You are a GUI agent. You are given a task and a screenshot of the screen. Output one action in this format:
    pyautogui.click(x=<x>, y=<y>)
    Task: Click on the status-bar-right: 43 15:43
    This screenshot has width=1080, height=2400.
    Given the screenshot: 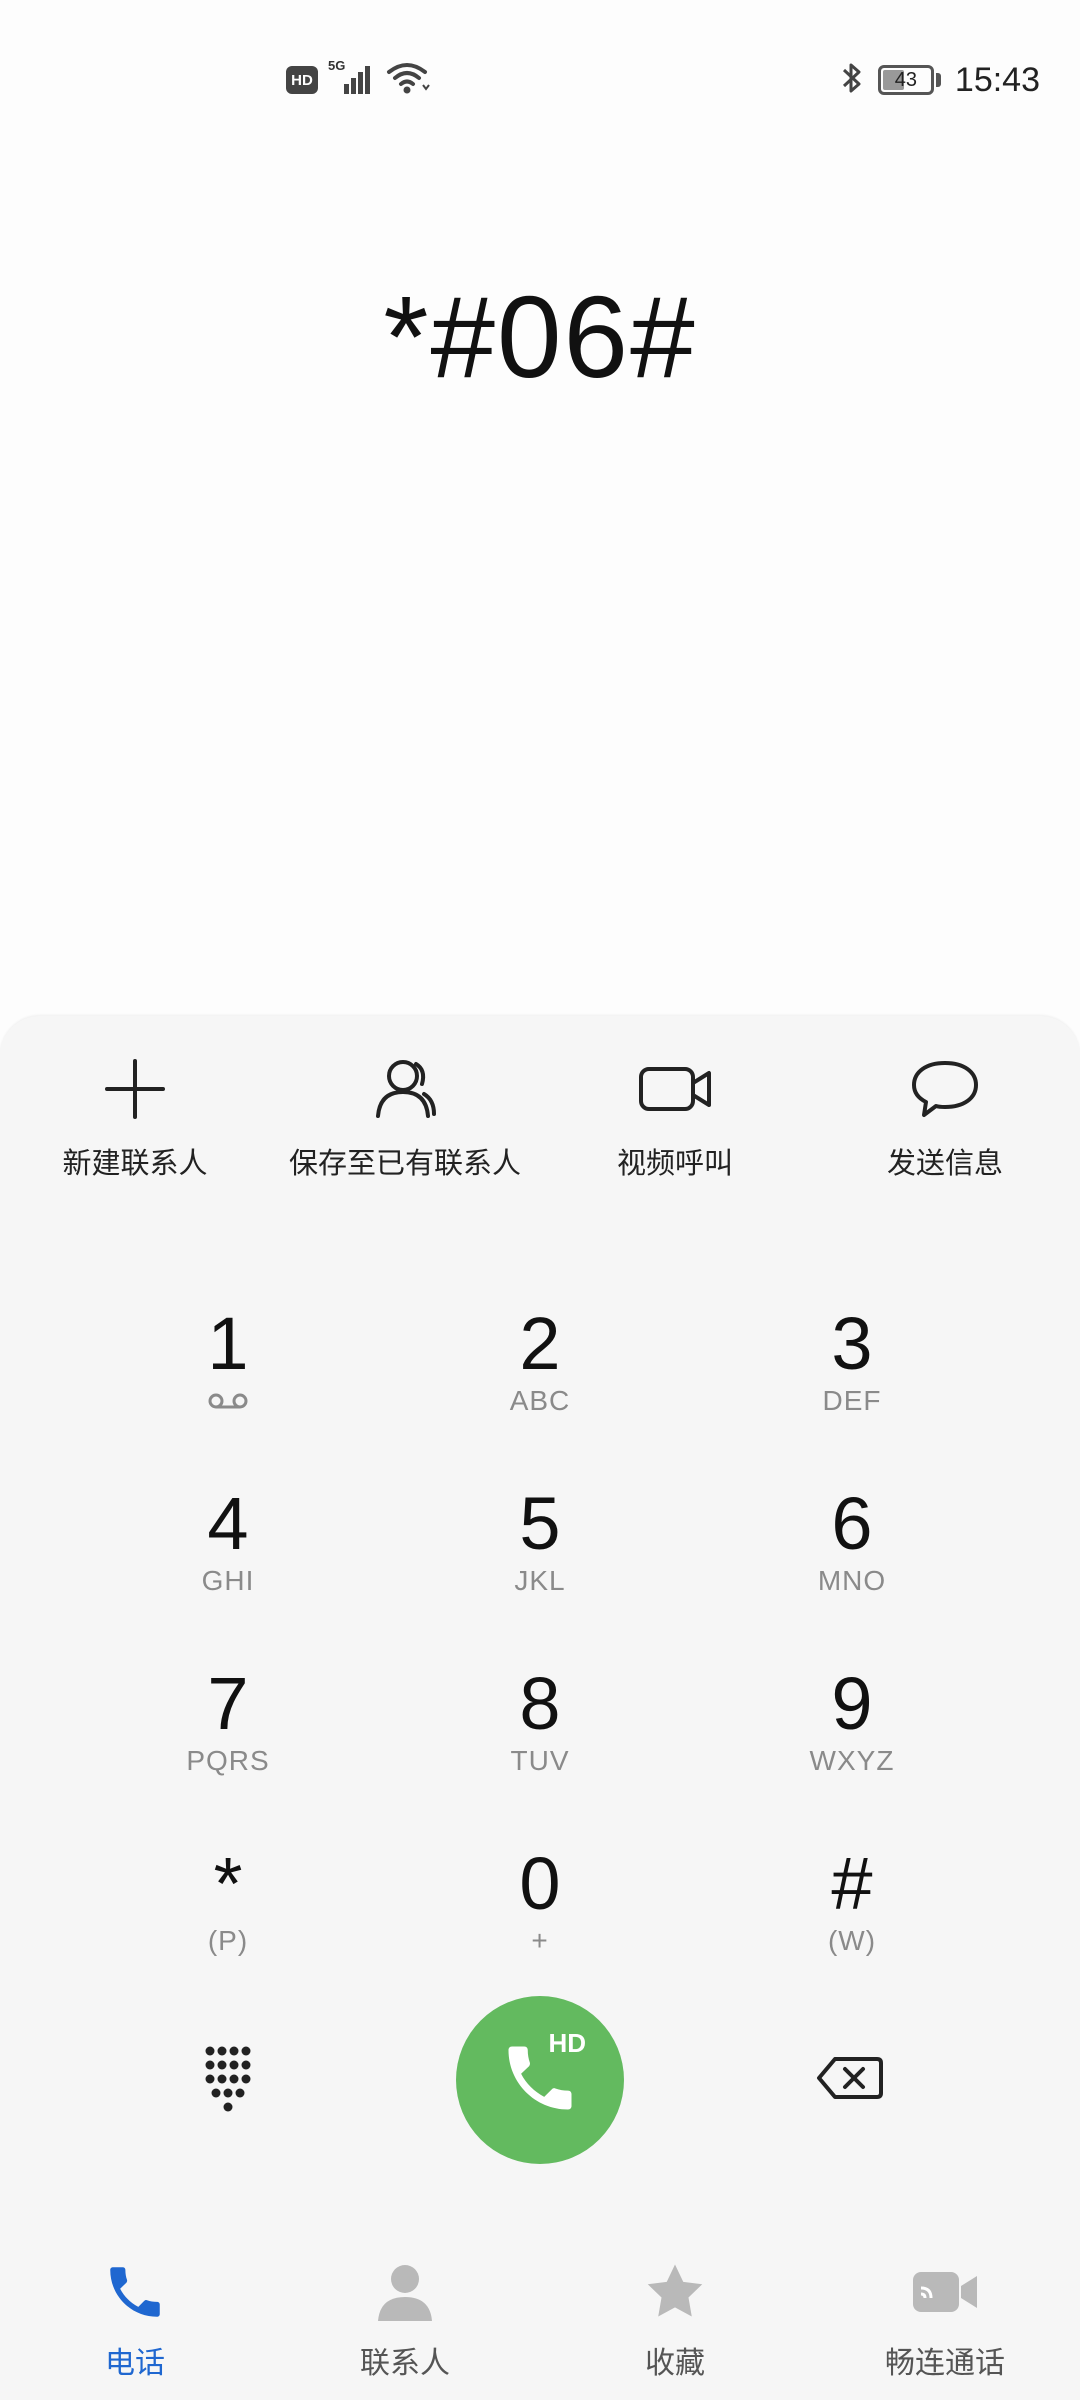 What is the action you would take?
    pyautogui.click(x=940, y=80)
    